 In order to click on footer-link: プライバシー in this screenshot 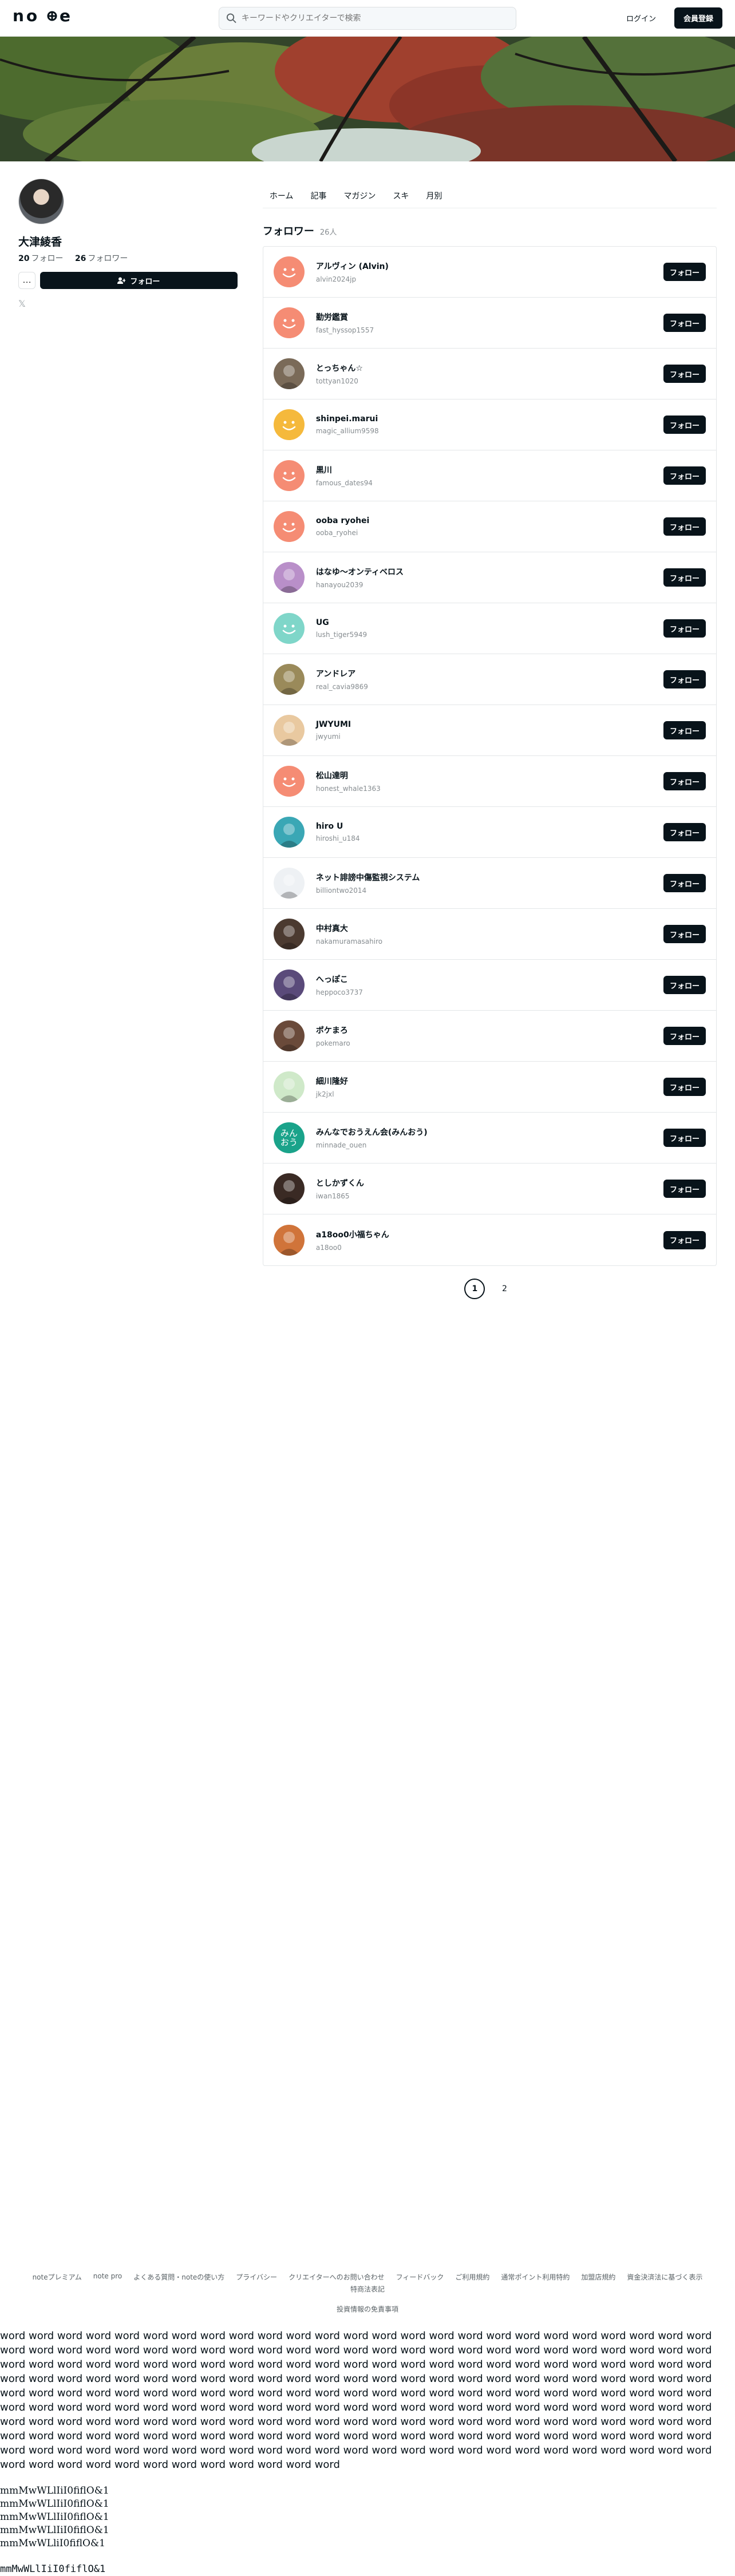, I will do `click(256, 2277)`.